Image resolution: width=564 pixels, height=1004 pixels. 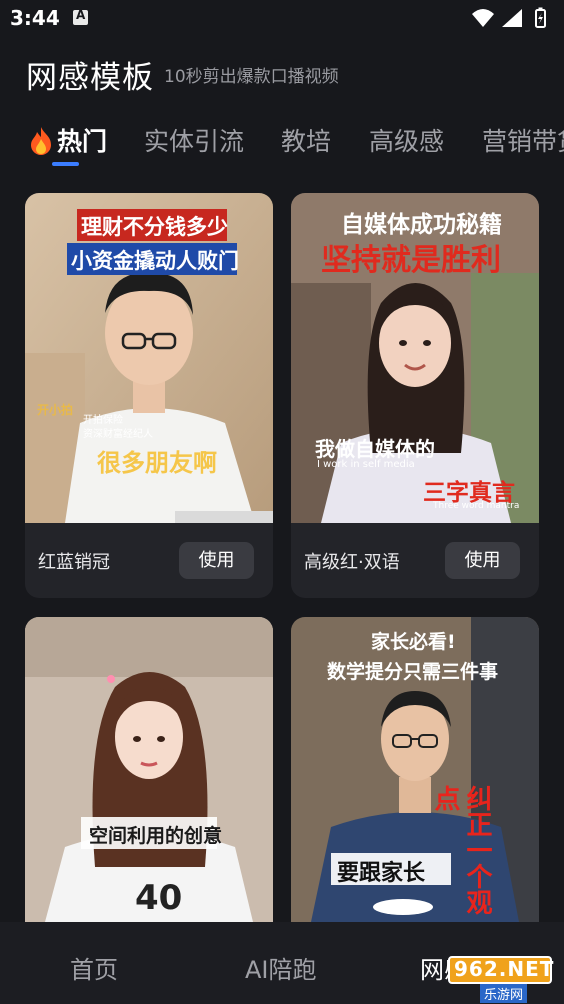 I want to click on tab-marketing: 营销带货, so click(x=523, y=140).